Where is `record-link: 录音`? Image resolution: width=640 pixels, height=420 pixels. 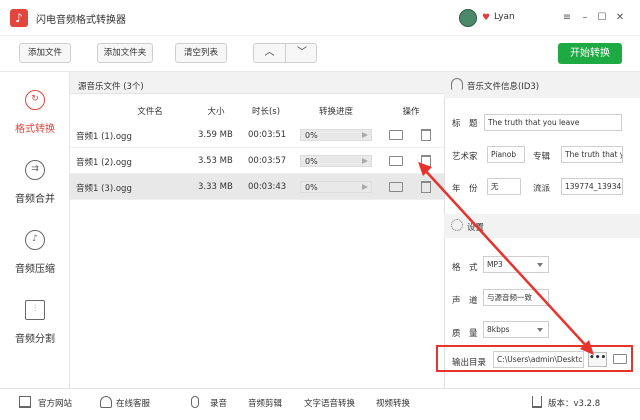 record-link: 录音 is located at coordinates (218, 403).